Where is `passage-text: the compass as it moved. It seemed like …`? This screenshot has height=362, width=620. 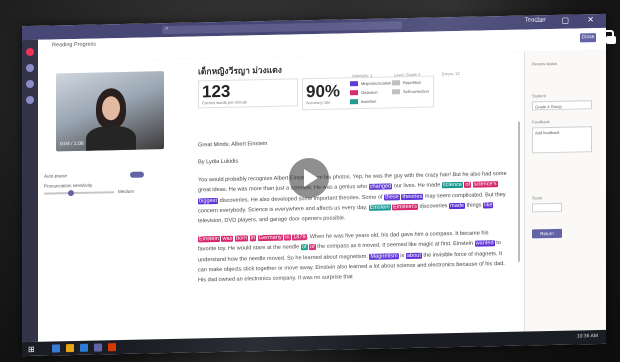
passage-text: the compass as it moved. It seemed like … is located at coordinates (395, 245).